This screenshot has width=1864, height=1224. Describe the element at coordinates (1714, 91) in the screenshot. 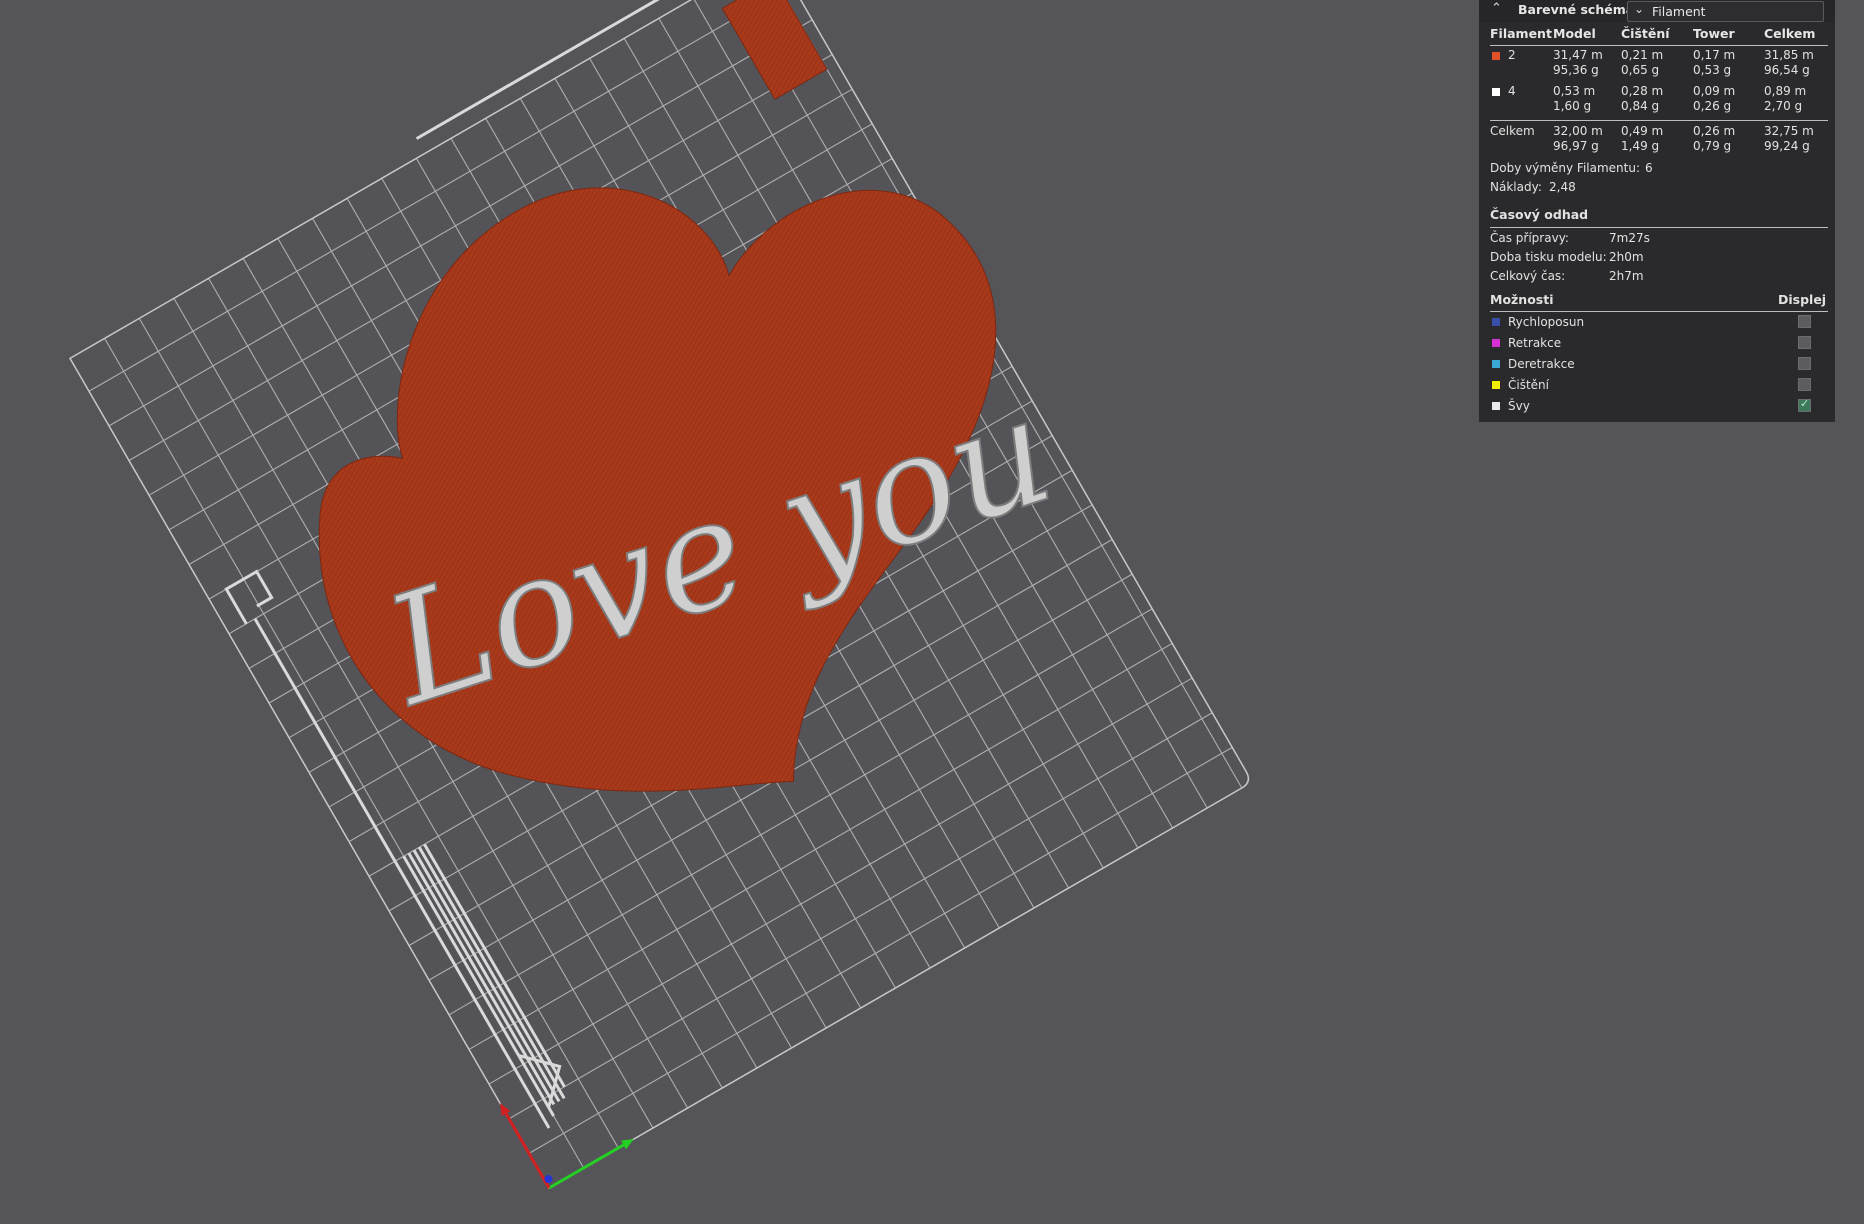

I see `tower-length: 0,09 m` at that location.